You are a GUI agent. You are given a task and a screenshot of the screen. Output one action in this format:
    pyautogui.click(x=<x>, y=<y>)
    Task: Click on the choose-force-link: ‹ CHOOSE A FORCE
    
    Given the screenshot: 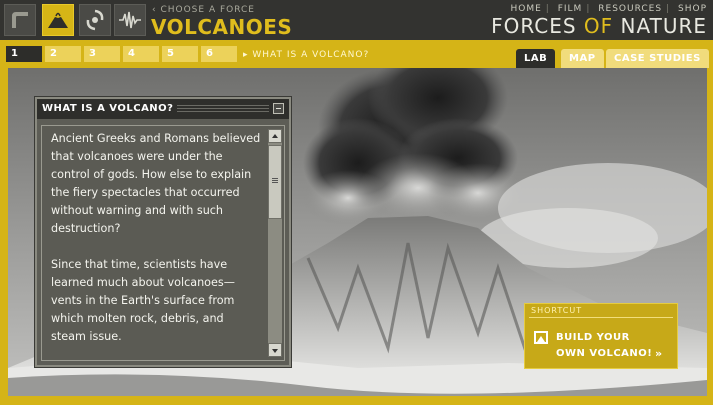 What is the action you would take?
    pyautogui.click(x=203, y=10)
    